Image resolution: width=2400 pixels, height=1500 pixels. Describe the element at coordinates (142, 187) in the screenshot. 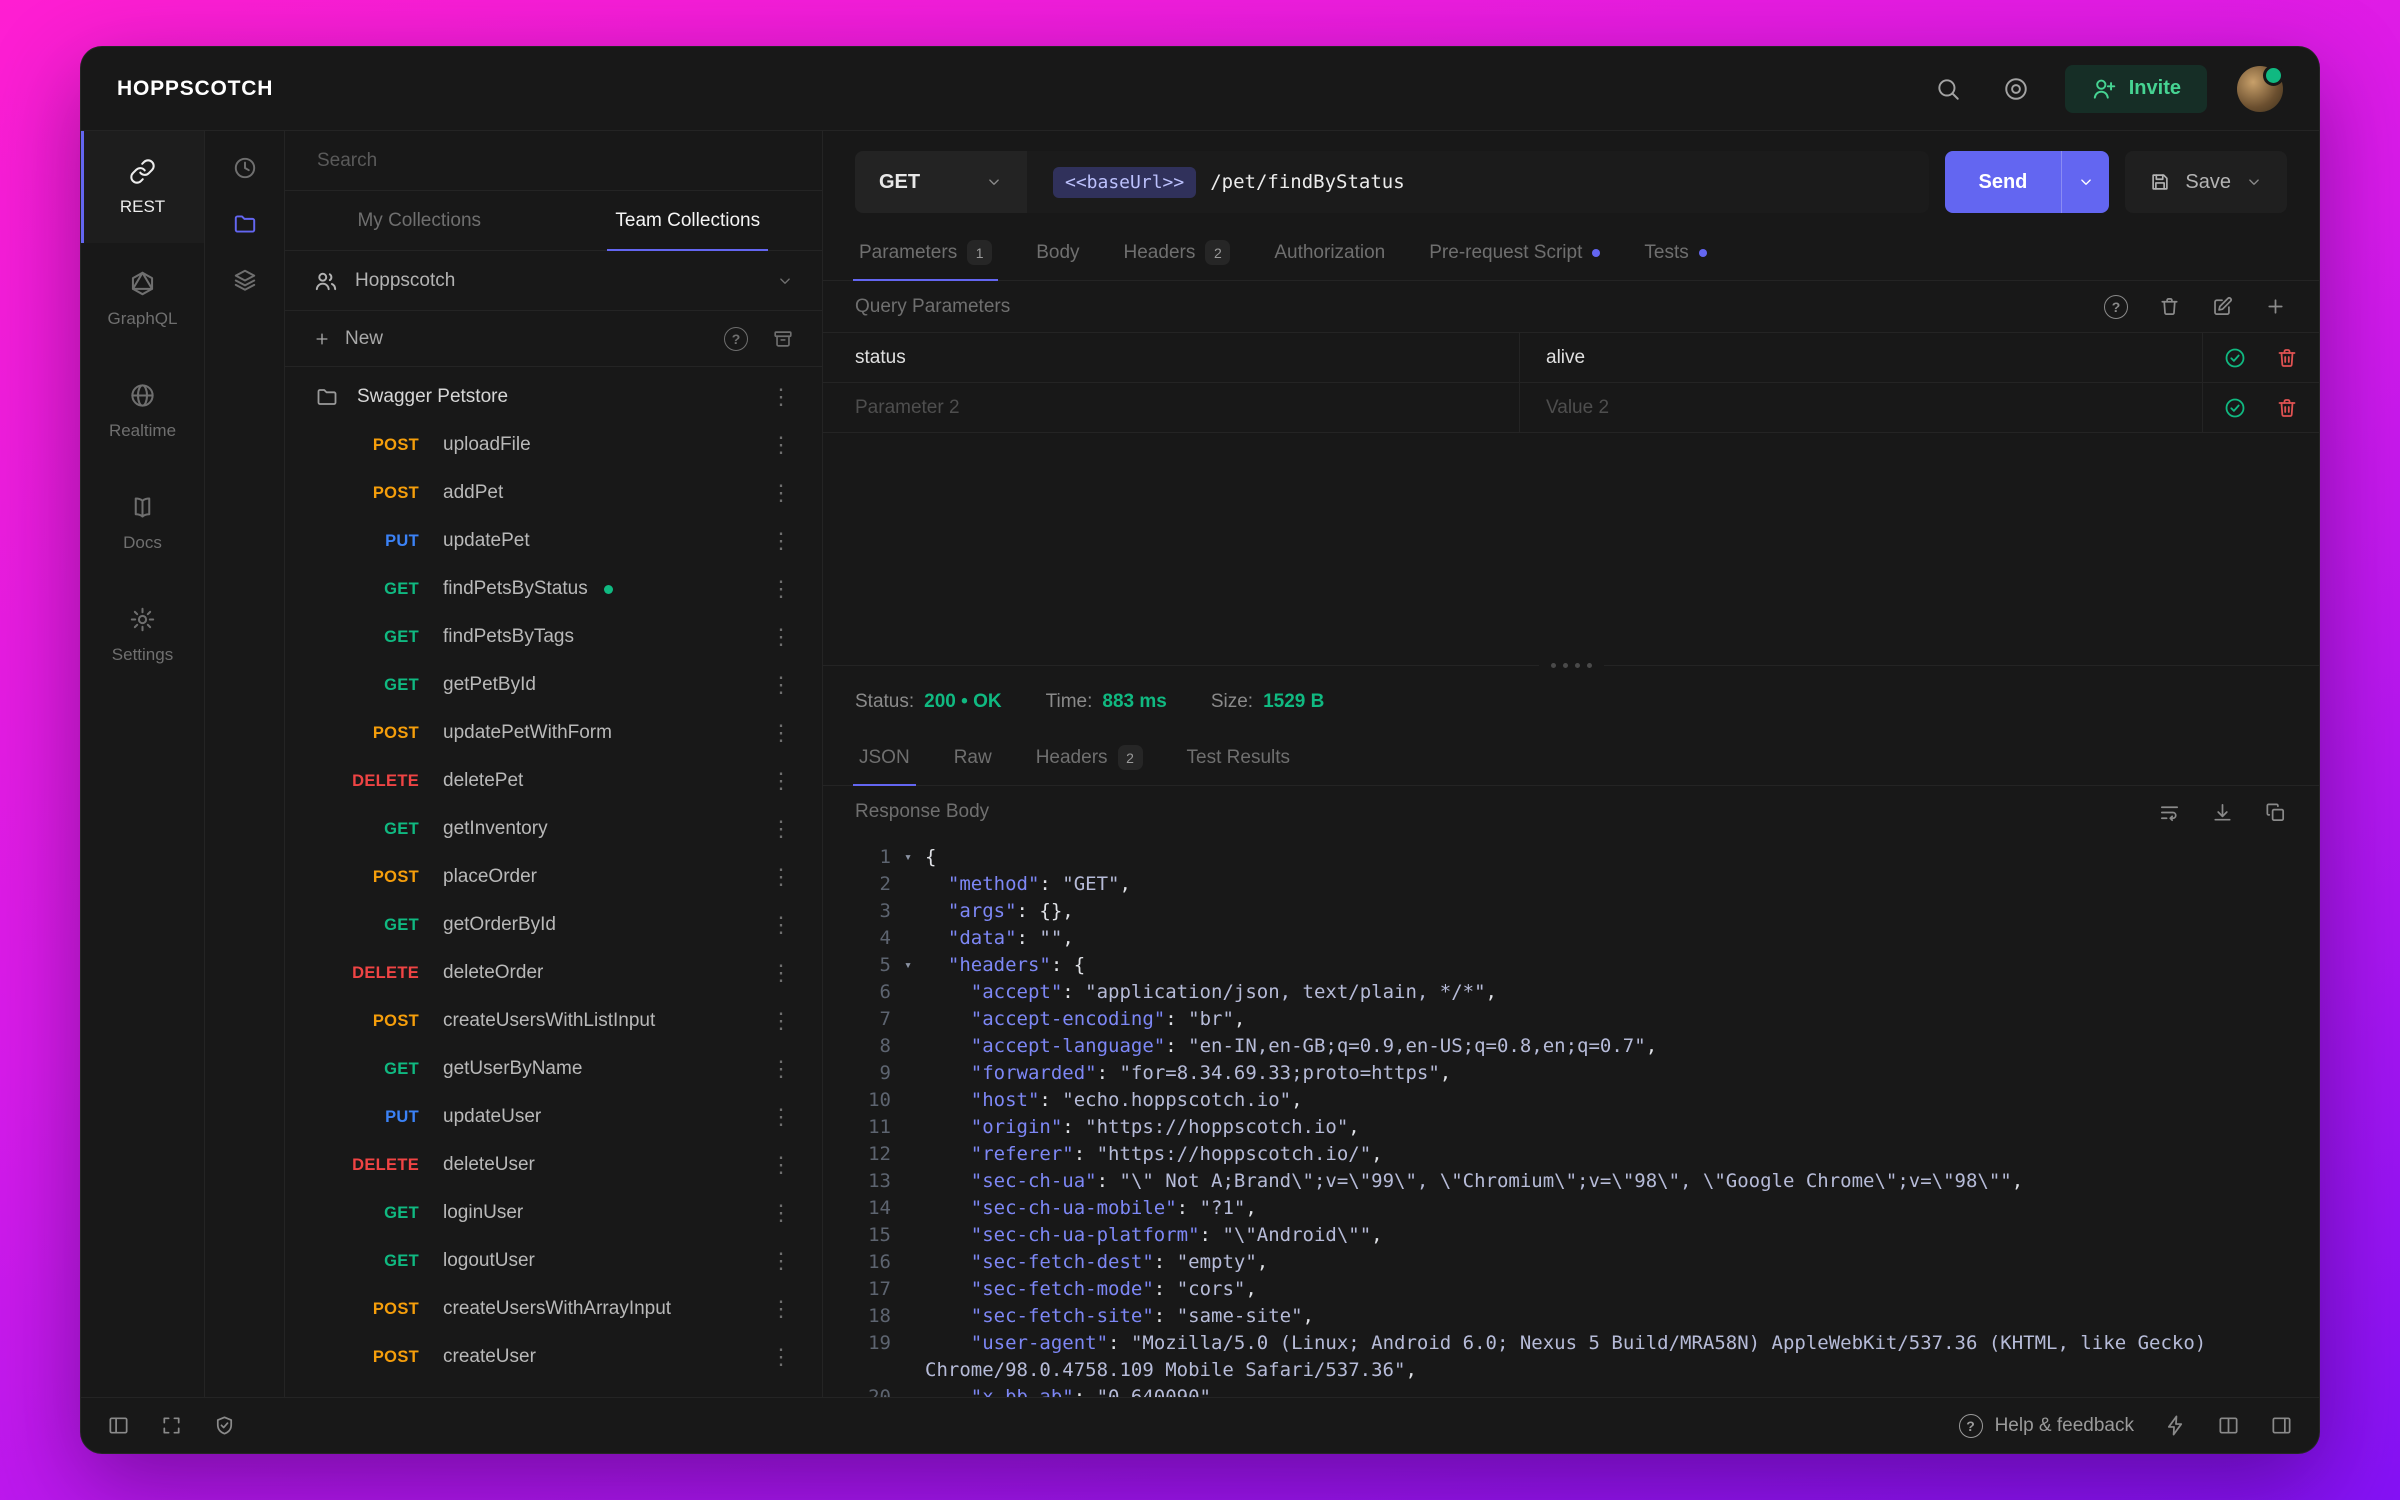

I see `nav-item-rest: REST` at that location.